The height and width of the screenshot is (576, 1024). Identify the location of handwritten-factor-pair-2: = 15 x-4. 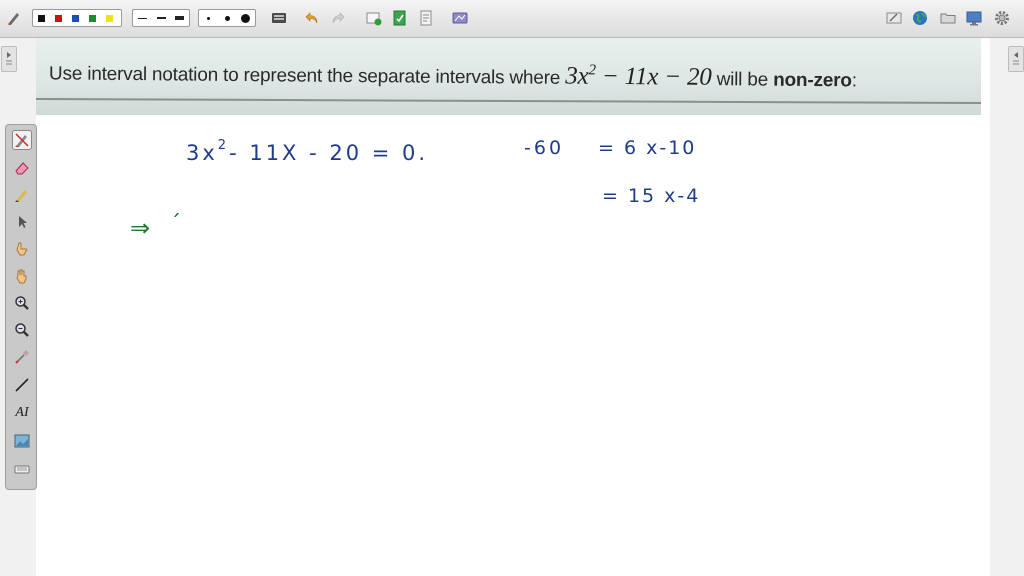
(651, 196).